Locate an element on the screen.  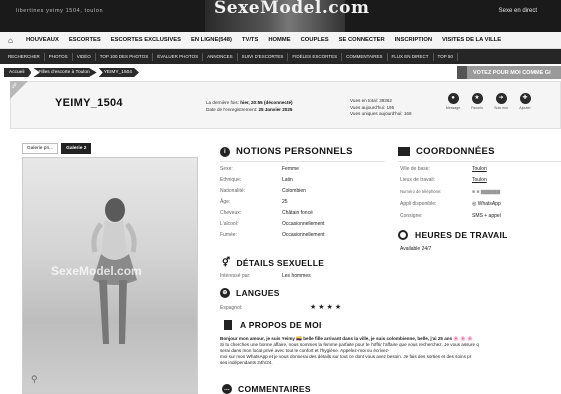
vip-label: VIP is located at coordinates (14, 85).